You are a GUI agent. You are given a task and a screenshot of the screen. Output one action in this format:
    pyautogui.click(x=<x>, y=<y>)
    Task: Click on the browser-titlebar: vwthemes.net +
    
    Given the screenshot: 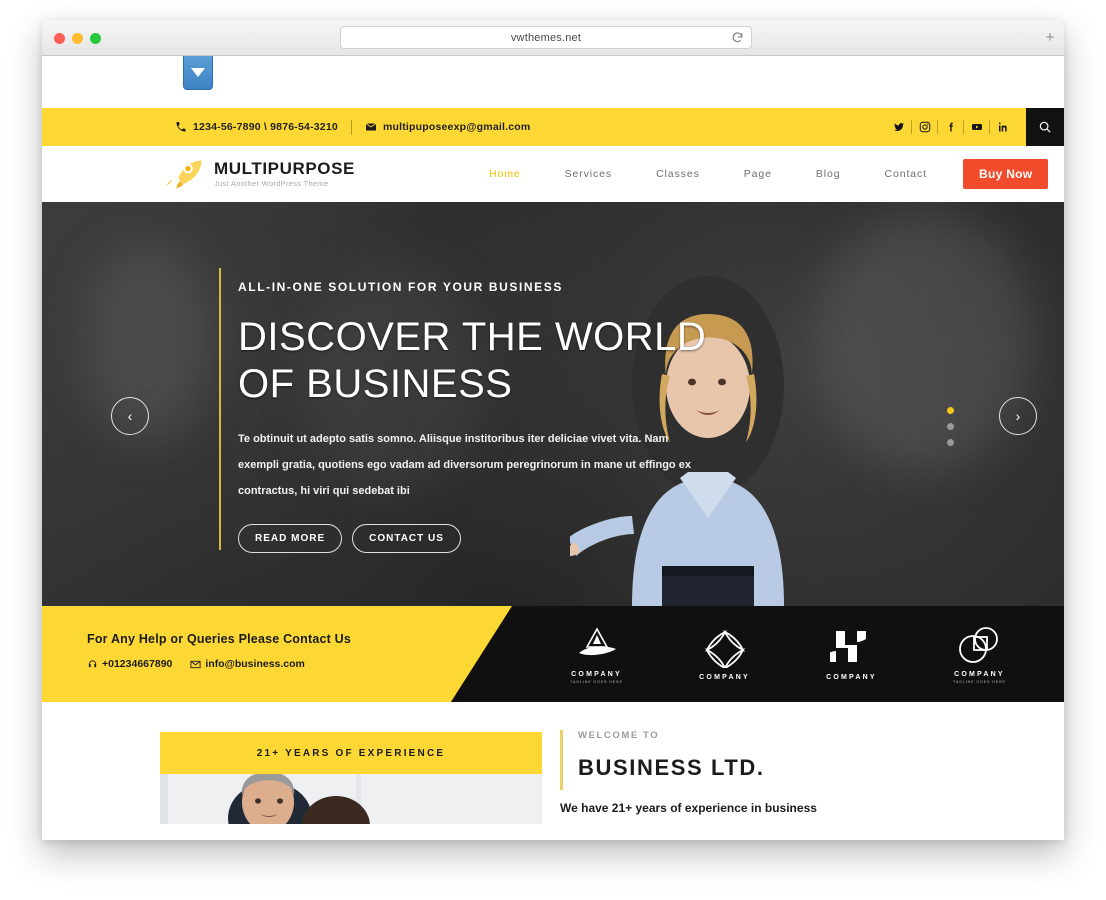 What is the action you would take?
    pyautogui.click(x=553, y=38)
    